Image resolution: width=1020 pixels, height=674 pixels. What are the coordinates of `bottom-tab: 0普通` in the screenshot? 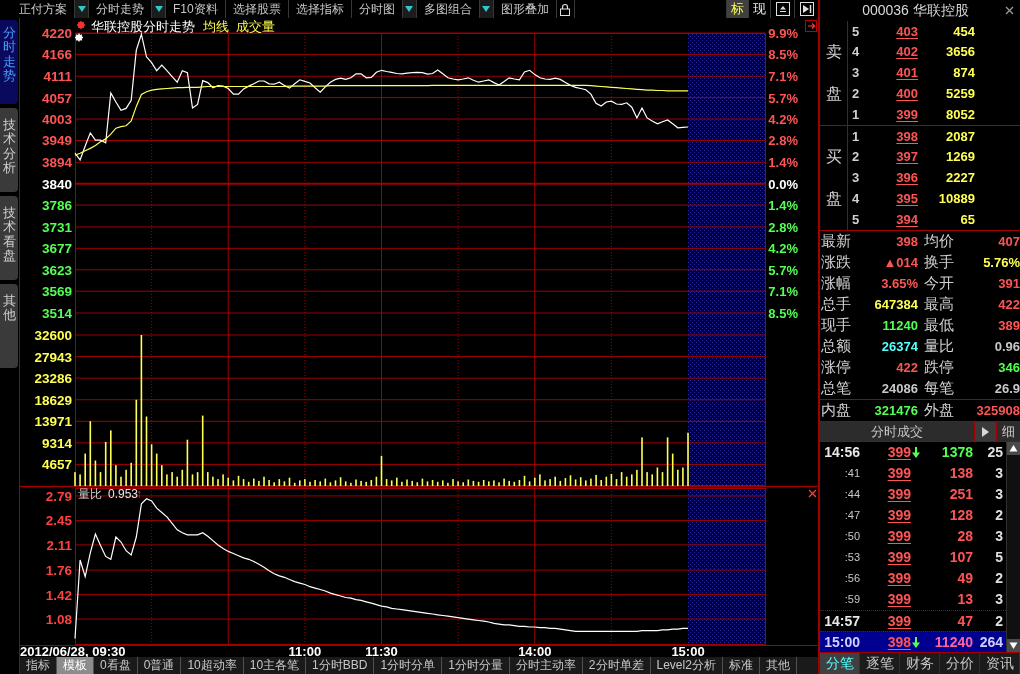 It's located at (159, 665).